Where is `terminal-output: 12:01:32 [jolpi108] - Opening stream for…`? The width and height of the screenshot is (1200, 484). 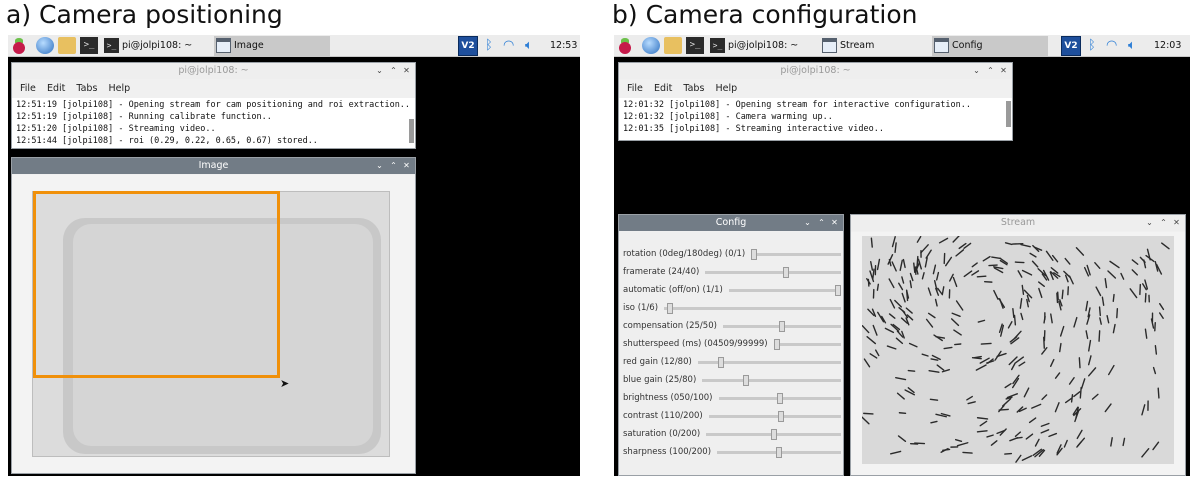
terminal-output: 12:01:32 [jolpi108] - Opening stream for… is located at coordinates (815, 119).